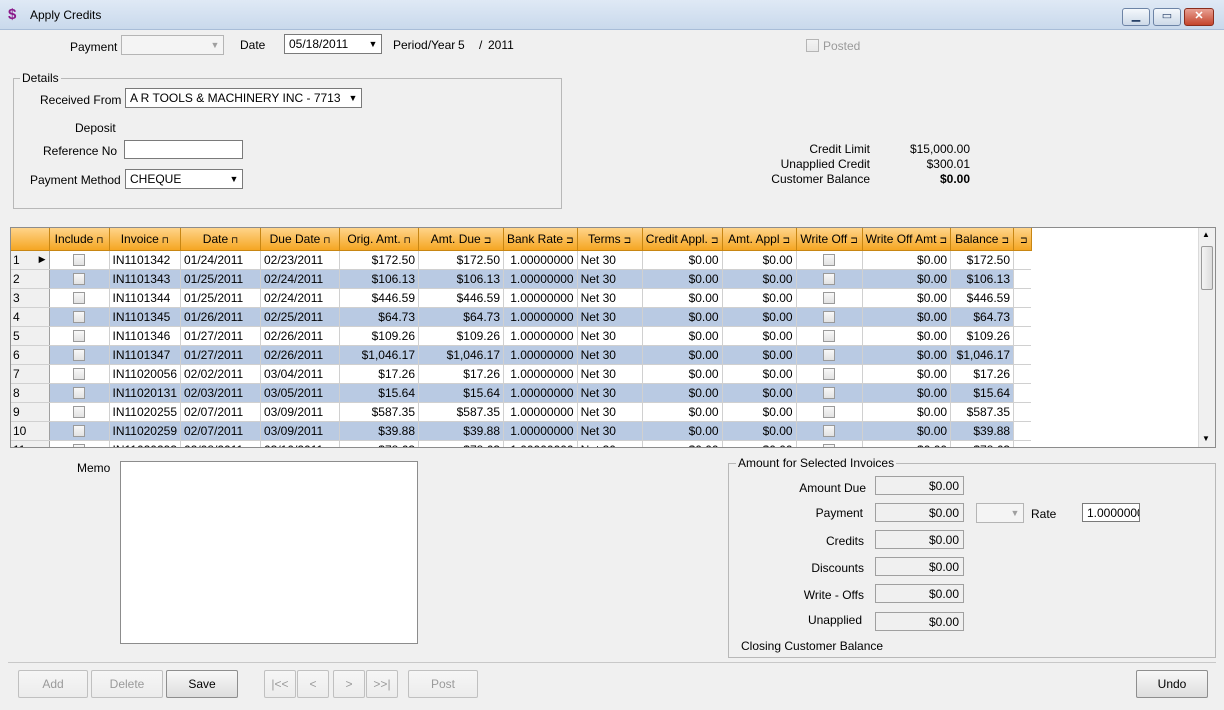  What do you see at coordinates (812, 45) in the screenshot?
I see `posted-checkbox` at bounding box center [812, 45].